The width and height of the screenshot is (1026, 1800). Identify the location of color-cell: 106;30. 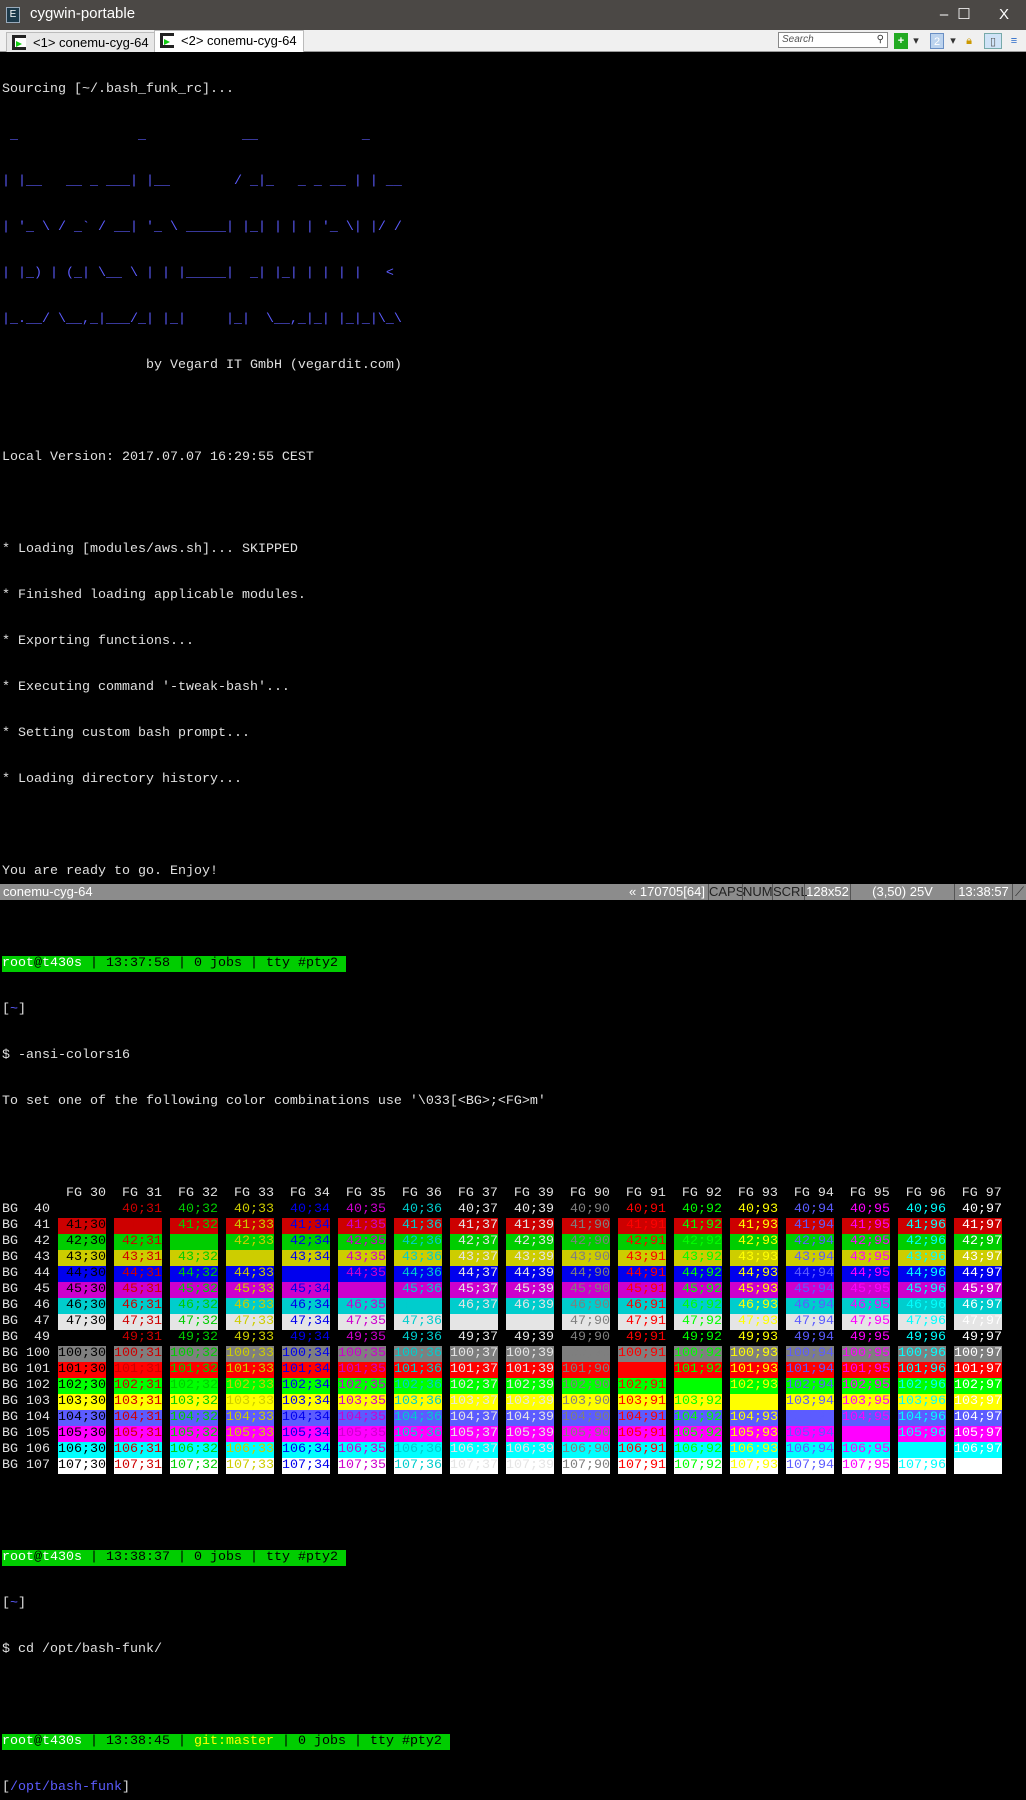
(82, 1450).